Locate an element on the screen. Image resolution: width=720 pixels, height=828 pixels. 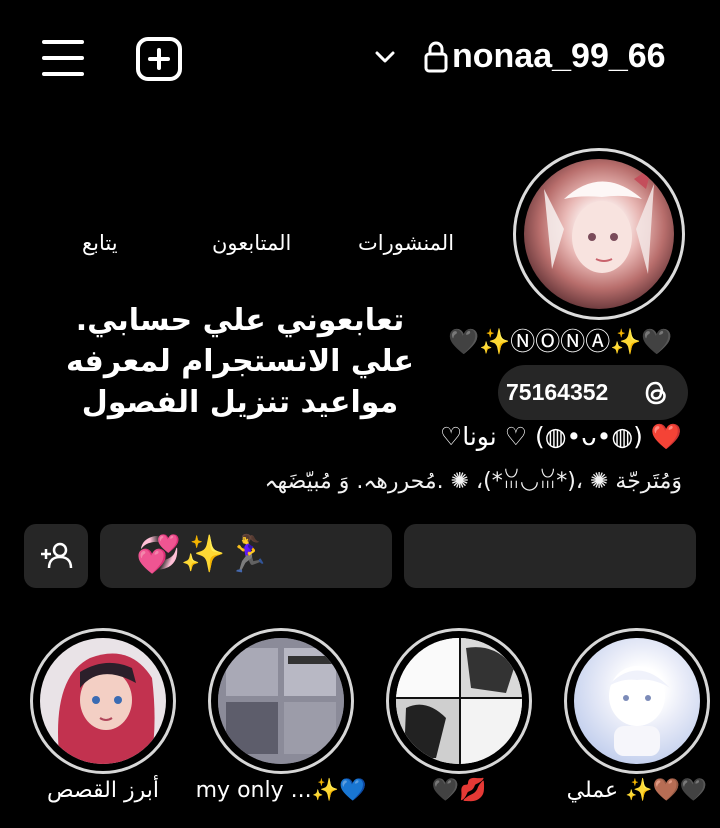
highlight-4-label: أبرز القصص is located at coordinates (103, 791).